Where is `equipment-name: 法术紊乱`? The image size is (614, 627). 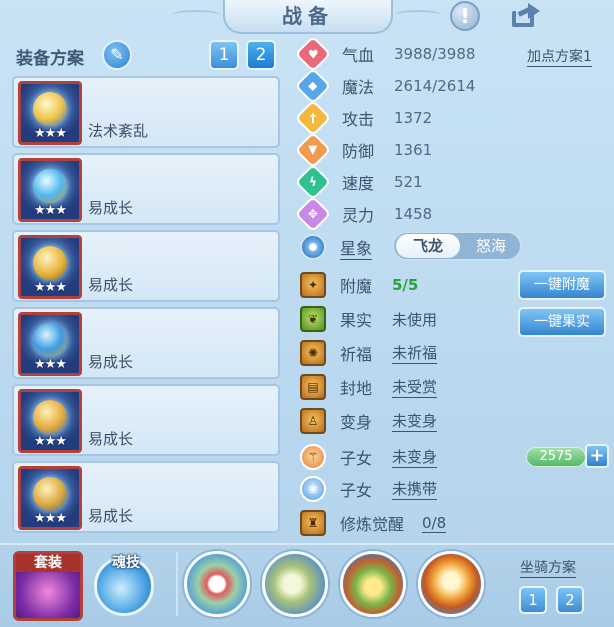
equipment-name: 法术紊乱 is located at coordinates (118, 131).